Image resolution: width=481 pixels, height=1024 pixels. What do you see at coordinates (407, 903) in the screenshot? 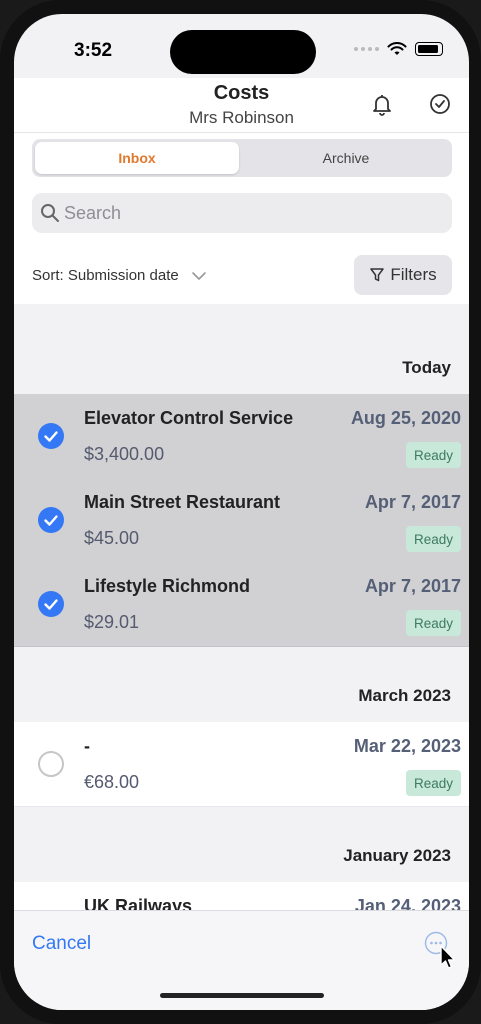
I see `item-date: Jan 24, 2023` at bounding box center [407, 903].